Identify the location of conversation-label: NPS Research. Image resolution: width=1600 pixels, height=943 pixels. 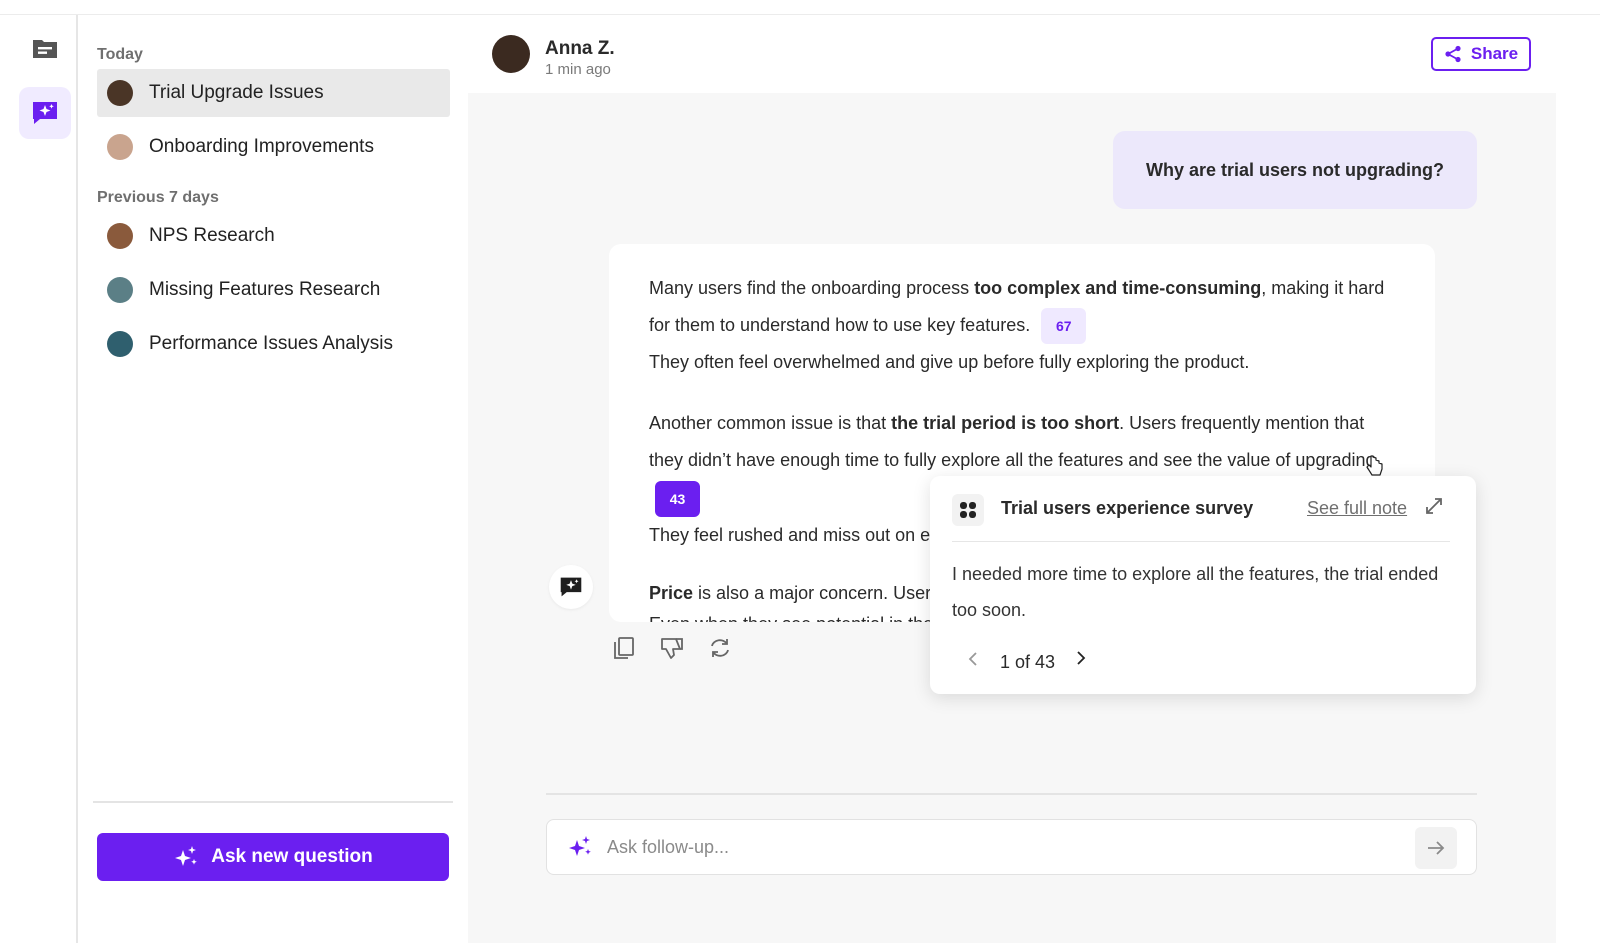
(212, 235).